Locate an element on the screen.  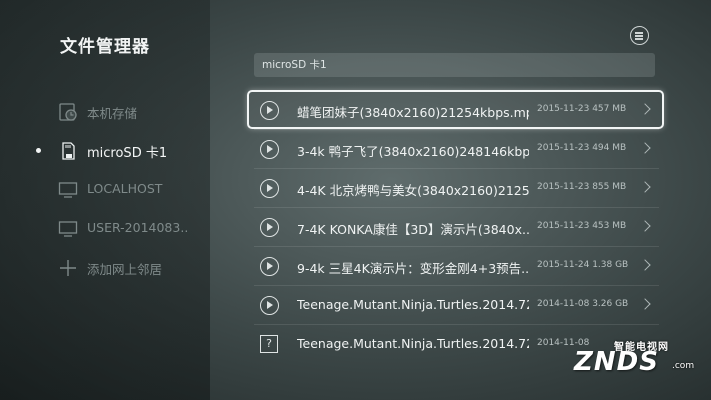
file-meta: 2014-11-08 3.26 GB is located at coordinates (583, 304).